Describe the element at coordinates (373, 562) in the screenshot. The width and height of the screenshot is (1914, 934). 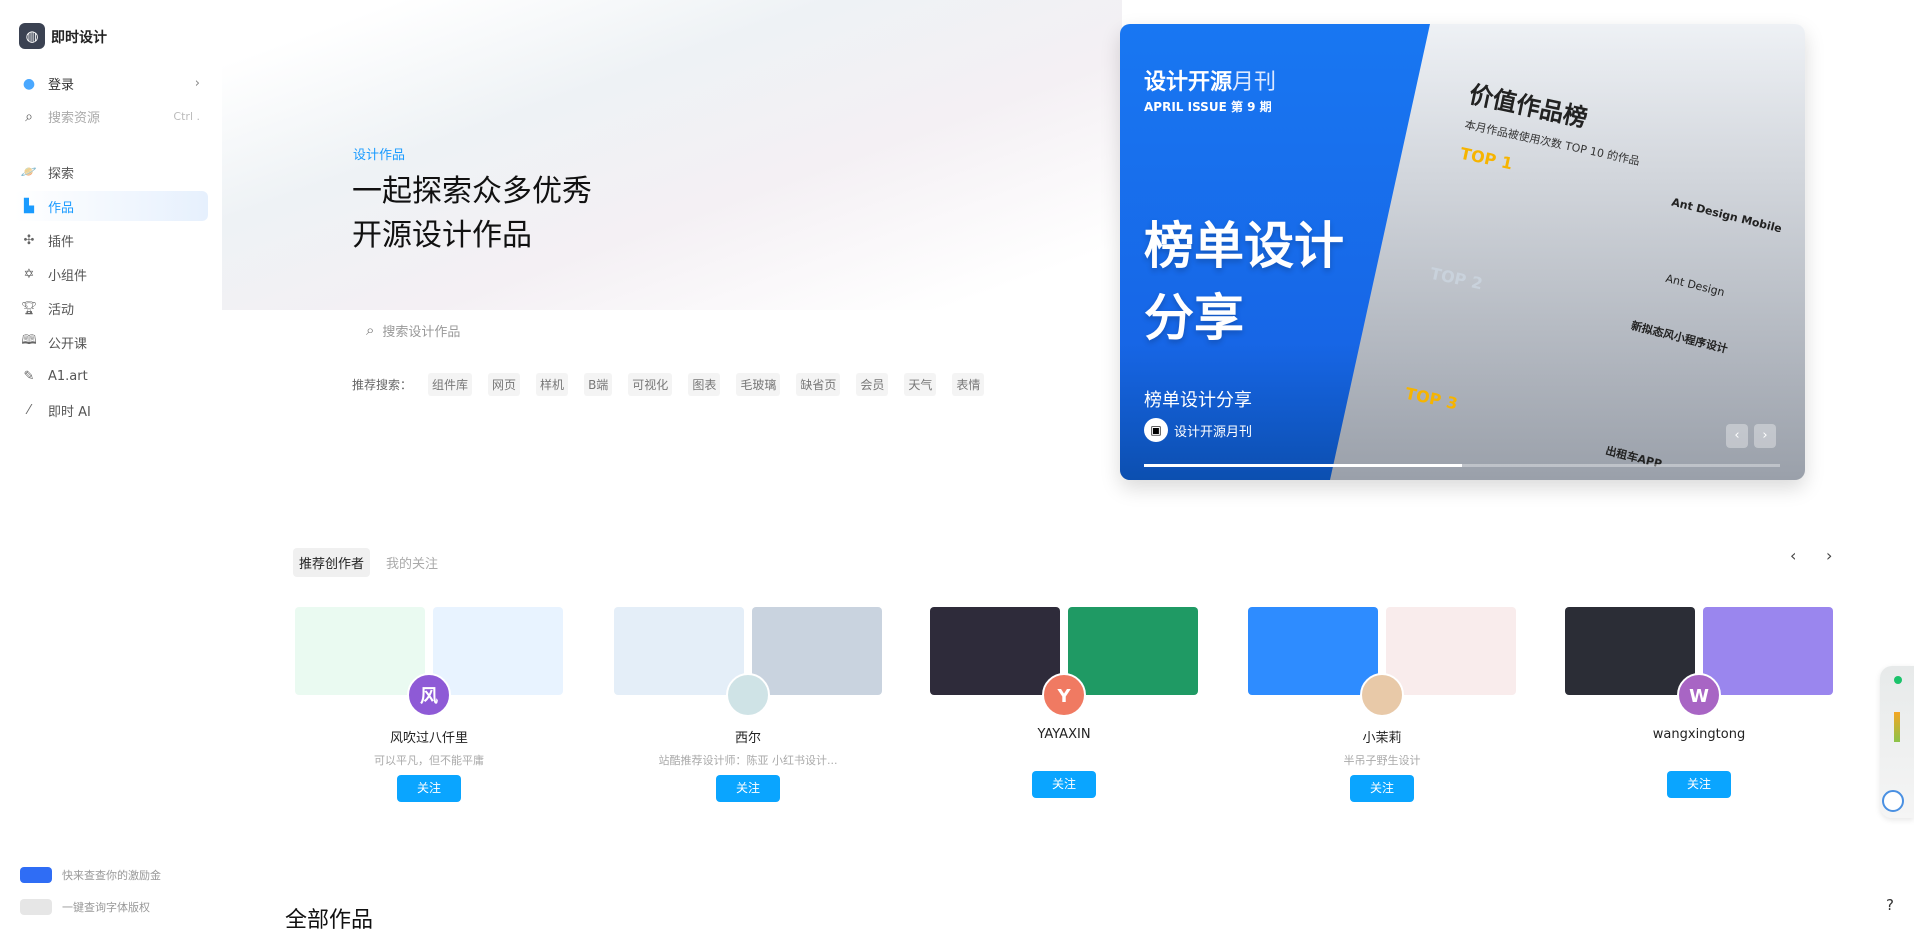
I see `creator-tabs: 推荐创作者 我的关注` at that location.